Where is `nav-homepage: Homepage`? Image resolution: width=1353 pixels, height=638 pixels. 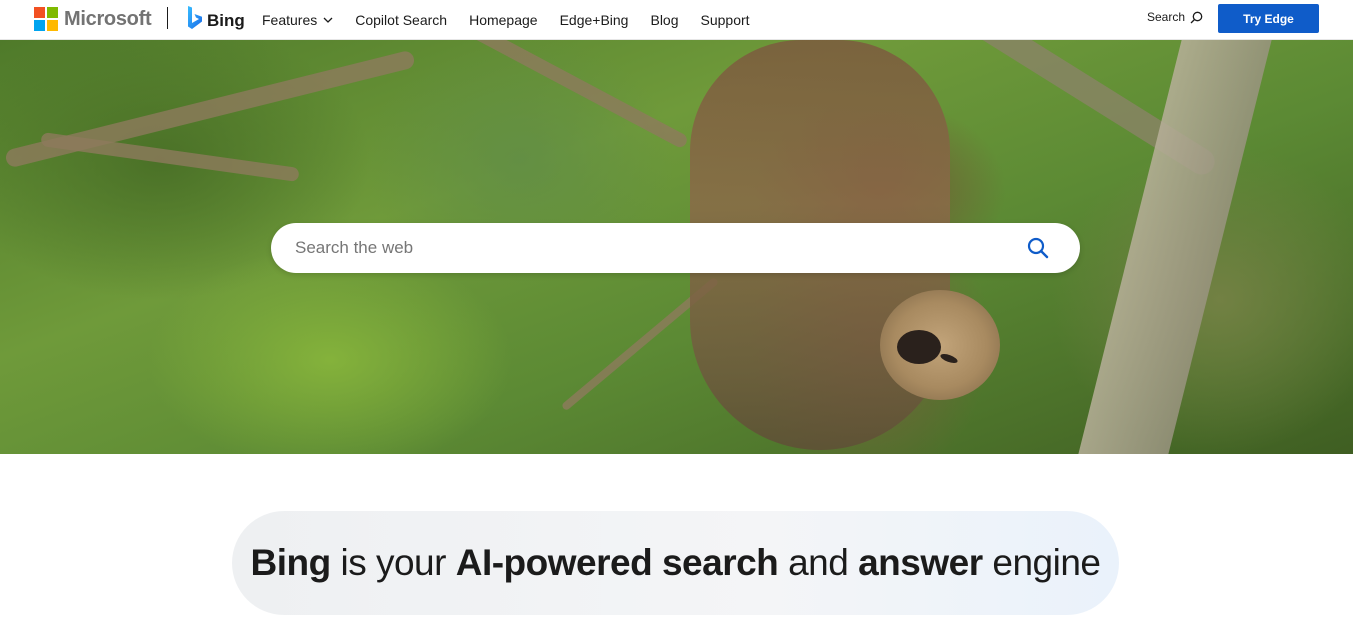
nav-homepage: Homepage is located at coordinates (503, 20).